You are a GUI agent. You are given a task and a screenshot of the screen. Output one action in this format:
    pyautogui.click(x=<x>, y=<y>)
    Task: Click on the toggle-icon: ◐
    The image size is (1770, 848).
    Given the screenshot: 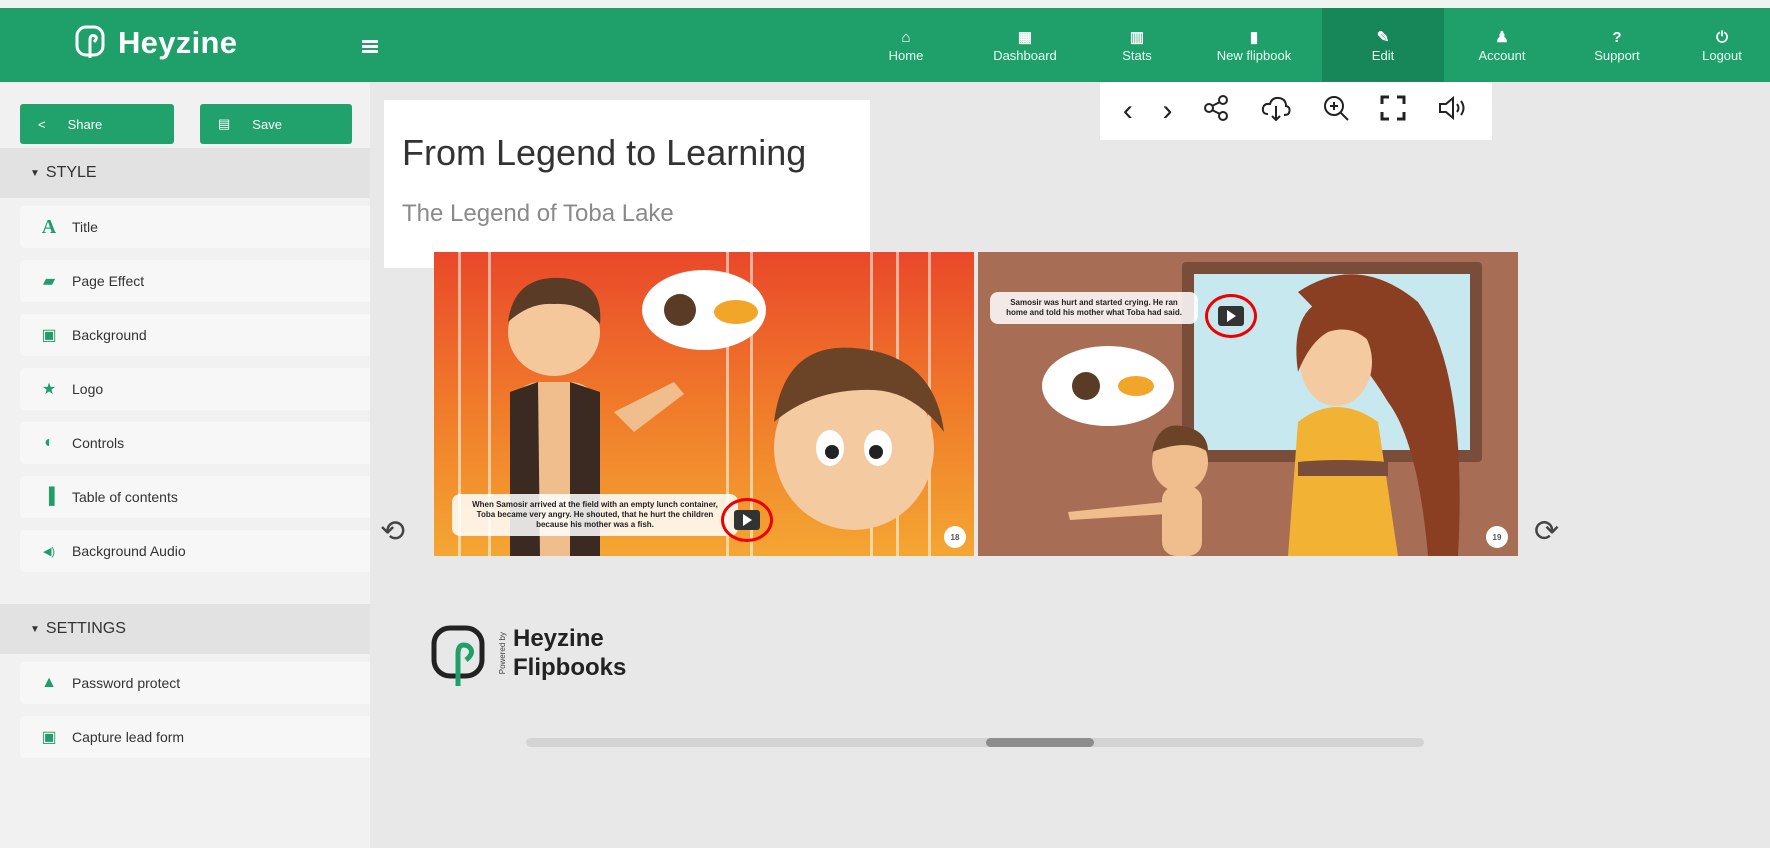 What is the action you would take?
    pyautogui.click(x=49, y=442)
    